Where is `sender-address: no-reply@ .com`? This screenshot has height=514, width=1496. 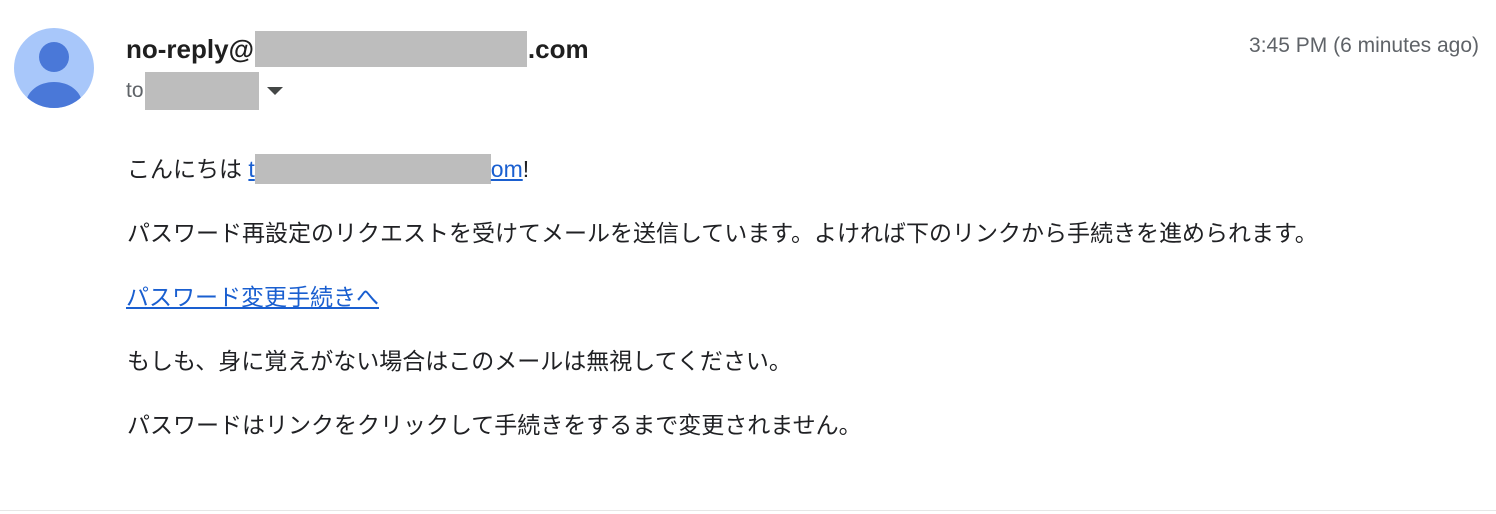 sender-address: no-reply@ .com is located at coordinates (357, 49).